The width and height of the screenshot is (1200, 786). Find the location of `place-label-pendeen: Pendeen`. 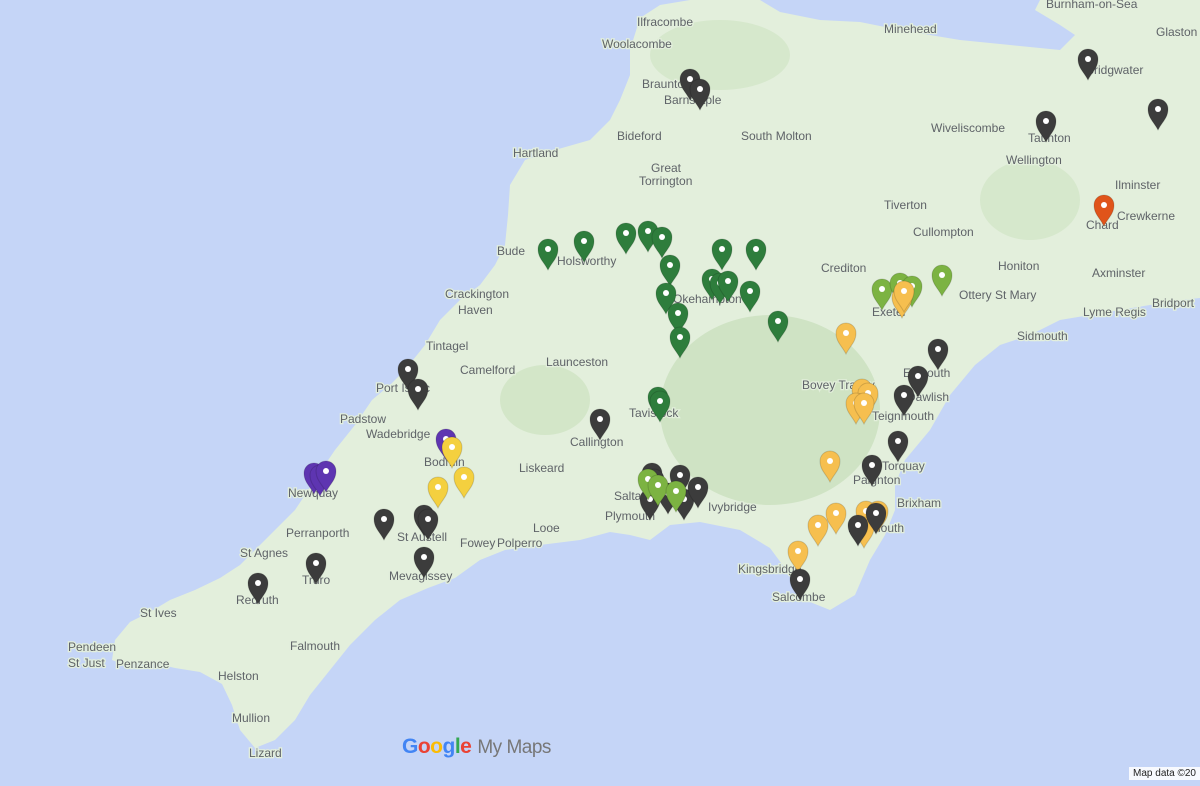

place-label-pendeen: Pendeen is located at coordinates (92, 647).